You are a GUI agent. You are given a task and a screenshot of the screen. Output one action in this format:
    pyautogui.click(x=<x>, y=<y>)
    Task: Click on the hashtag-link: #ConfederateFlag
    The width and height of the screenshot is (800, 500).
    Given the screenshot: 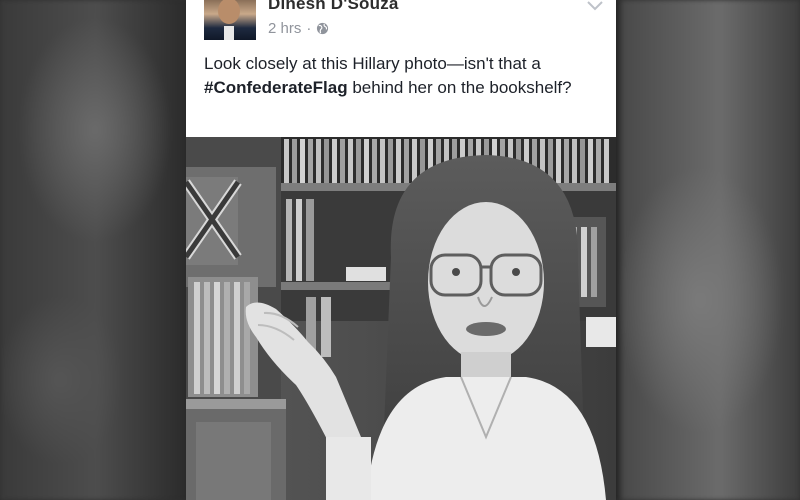 What is the action you would take?
    pyautogui.click(x=276, y=87)
    